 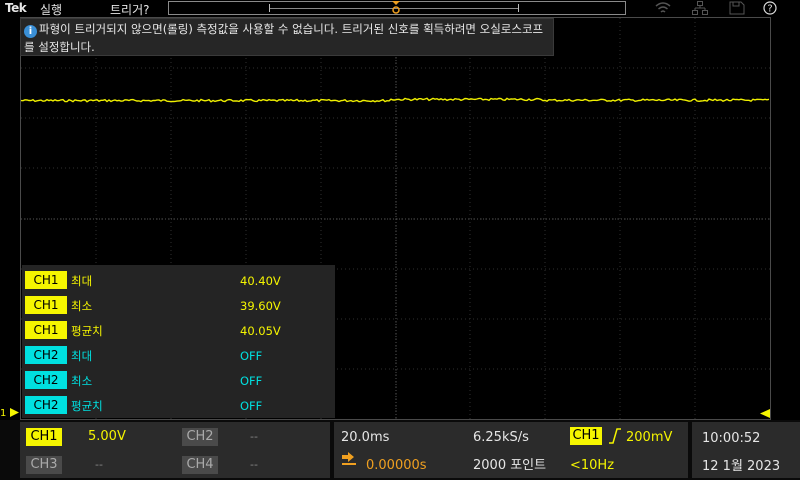 I want to click on time-per-division: 20.0ms, so click(x=365, y=438).